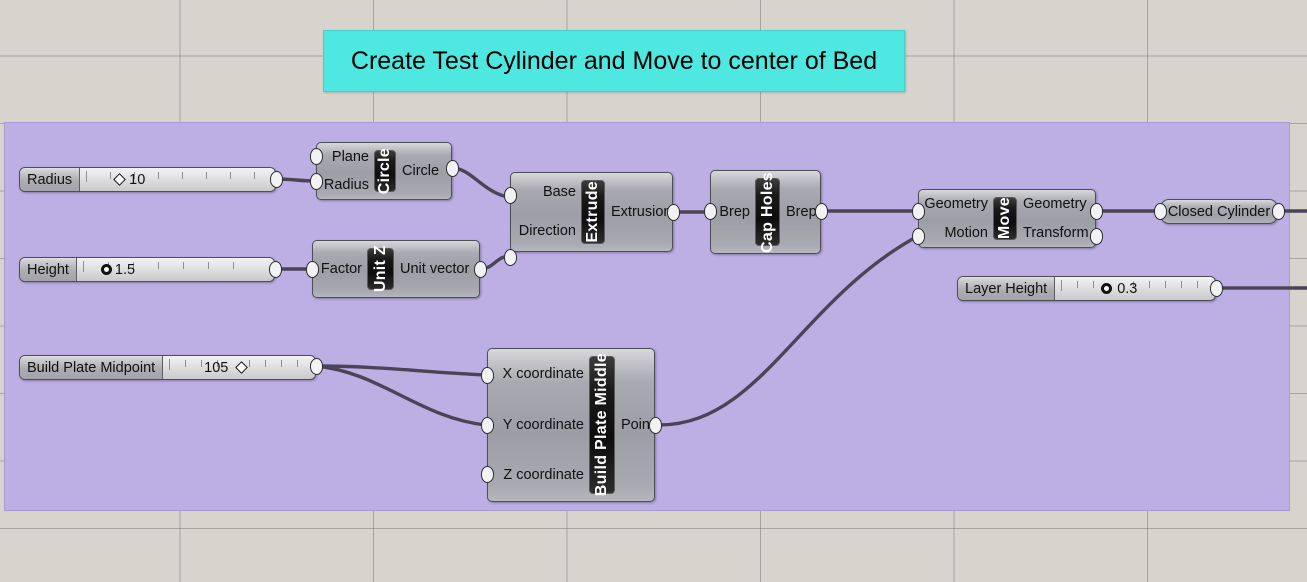 The height and width of the screenshot is (582, 1307). Describe the element at coordinates (125, 269) in the screenshot. I see `slider-height-value: 1.5` at that location.